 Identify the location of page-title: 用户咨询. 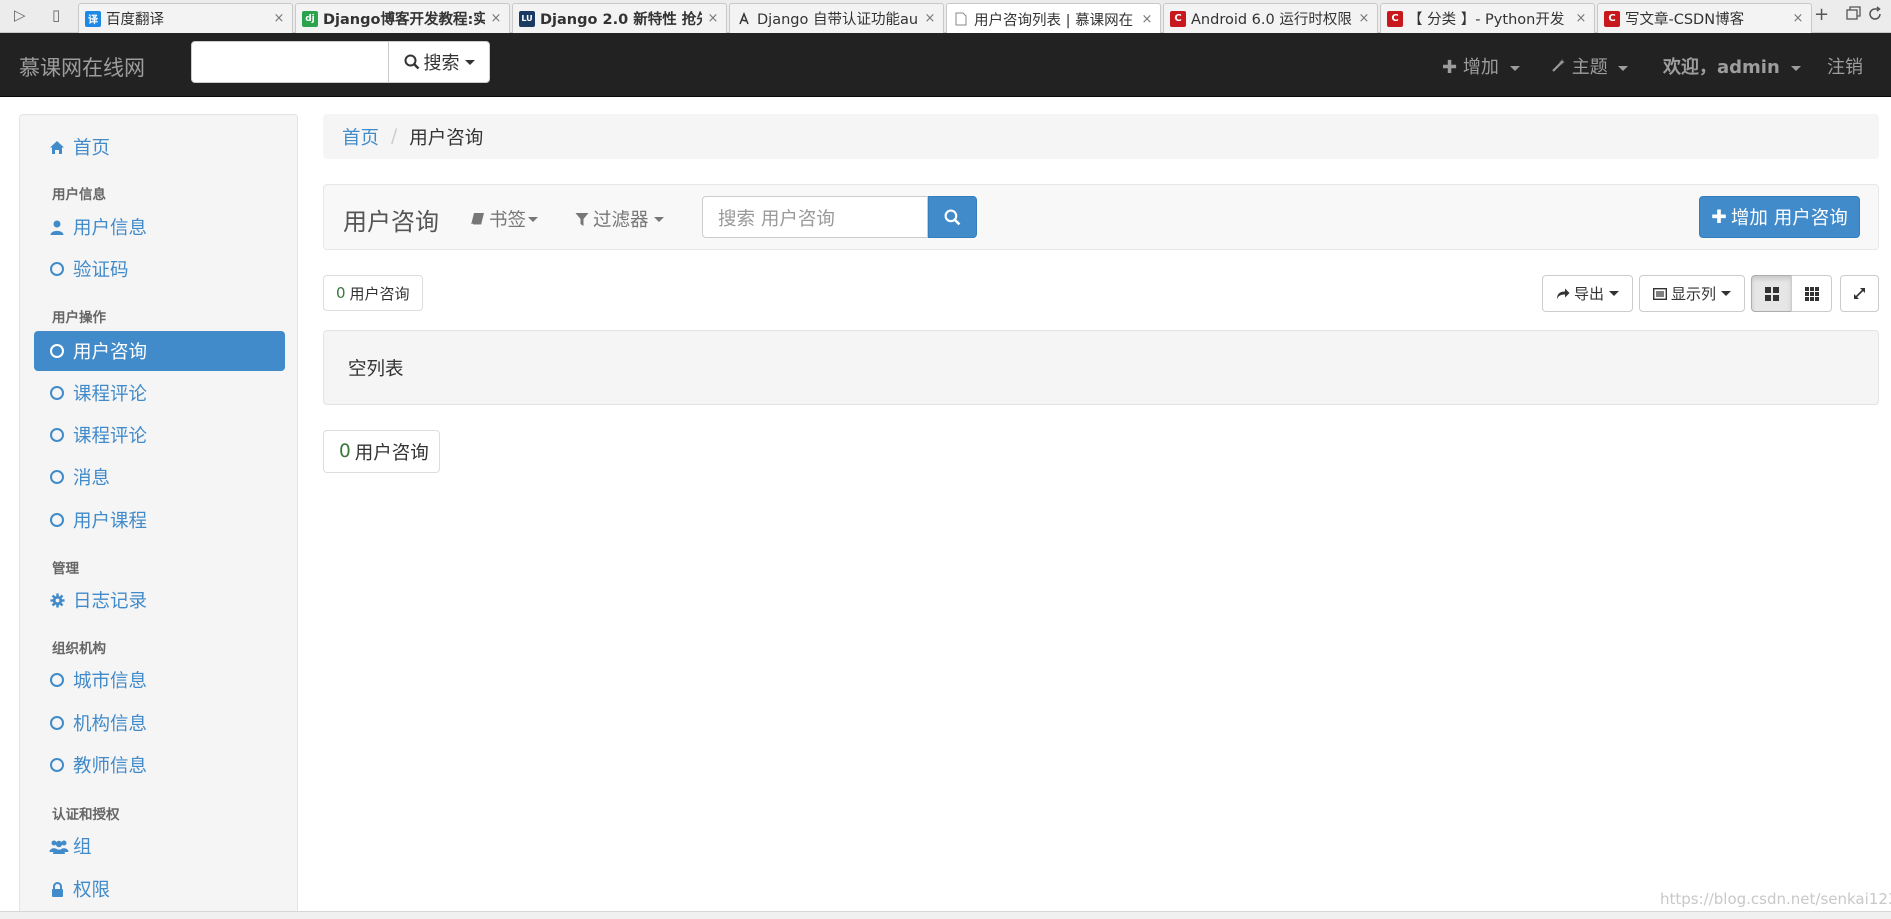
(391, 222).